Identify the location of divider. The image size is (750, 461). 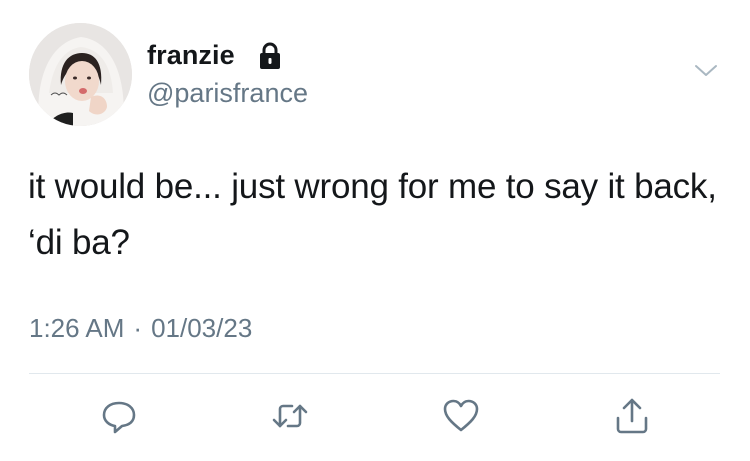
(374, 373).